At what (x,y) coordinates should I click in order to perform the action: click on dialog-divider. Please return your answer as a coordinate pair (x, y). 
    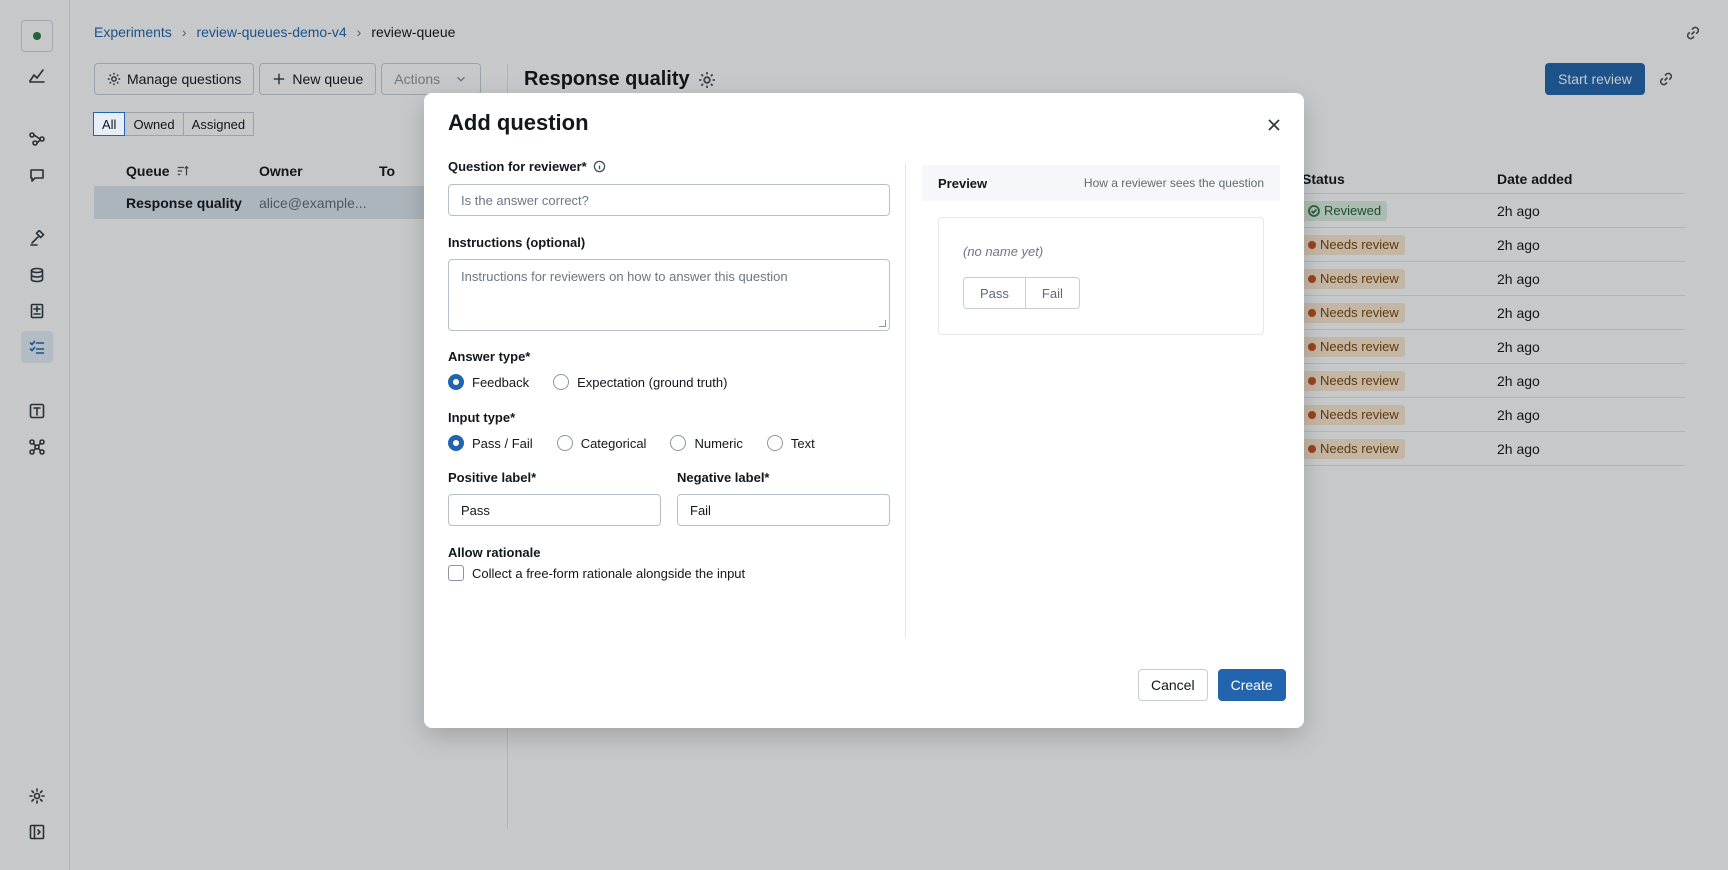
    Looking at the image, I should click on (905, 400).